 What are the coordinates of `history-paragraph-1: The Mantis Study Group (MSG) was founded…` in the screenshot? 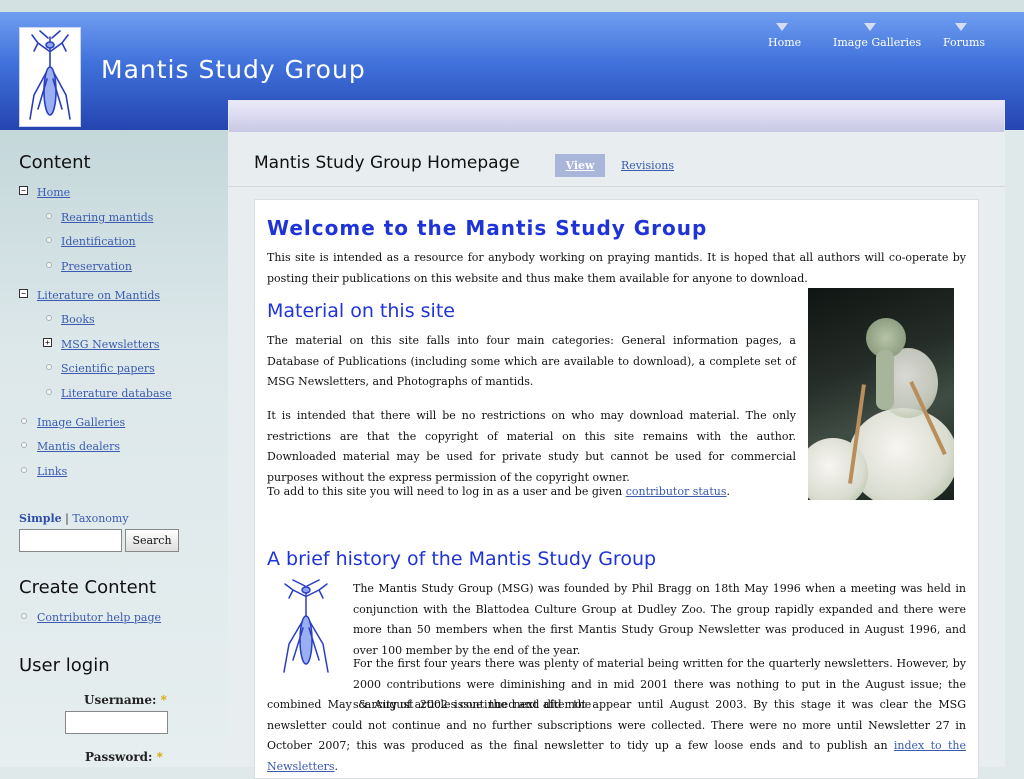 It's located at (659, 619).